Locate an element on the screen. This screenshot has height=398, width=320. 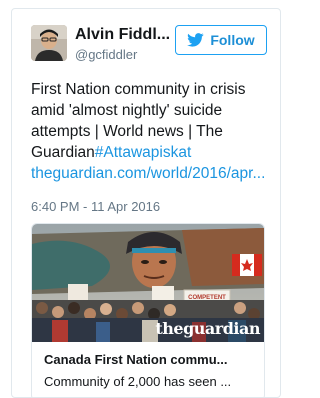
follow-label: Follow is located at coordinates (232, 40).